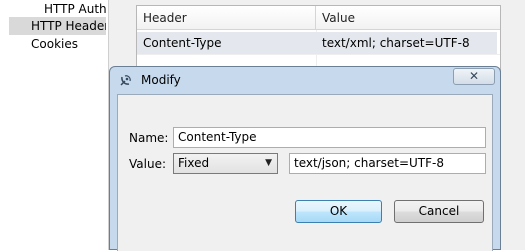  What do you see at coordinates (57, 26) in the screenshot?
I see `tree-item-http-headers: HTTP Headers` at bounding box center [57, 26].